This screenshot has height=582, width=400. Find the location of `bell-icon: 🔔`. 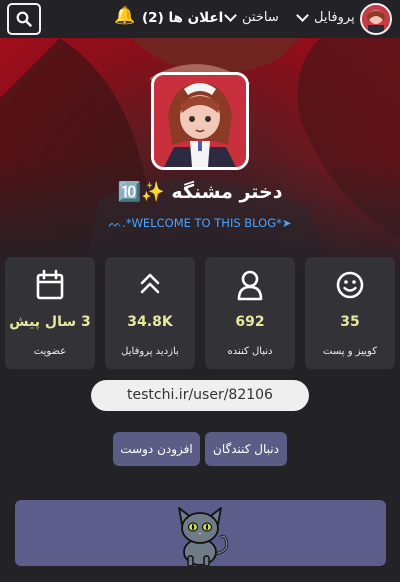

bell-icon: 🔔 is located at coordinates (124, 16).